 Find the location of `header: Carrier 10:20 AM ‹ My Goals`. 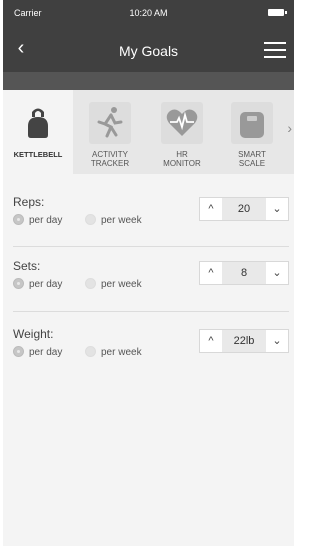

header: Carrier 10:20 AM ‹ My Goals is located at coordinates (148, 36).